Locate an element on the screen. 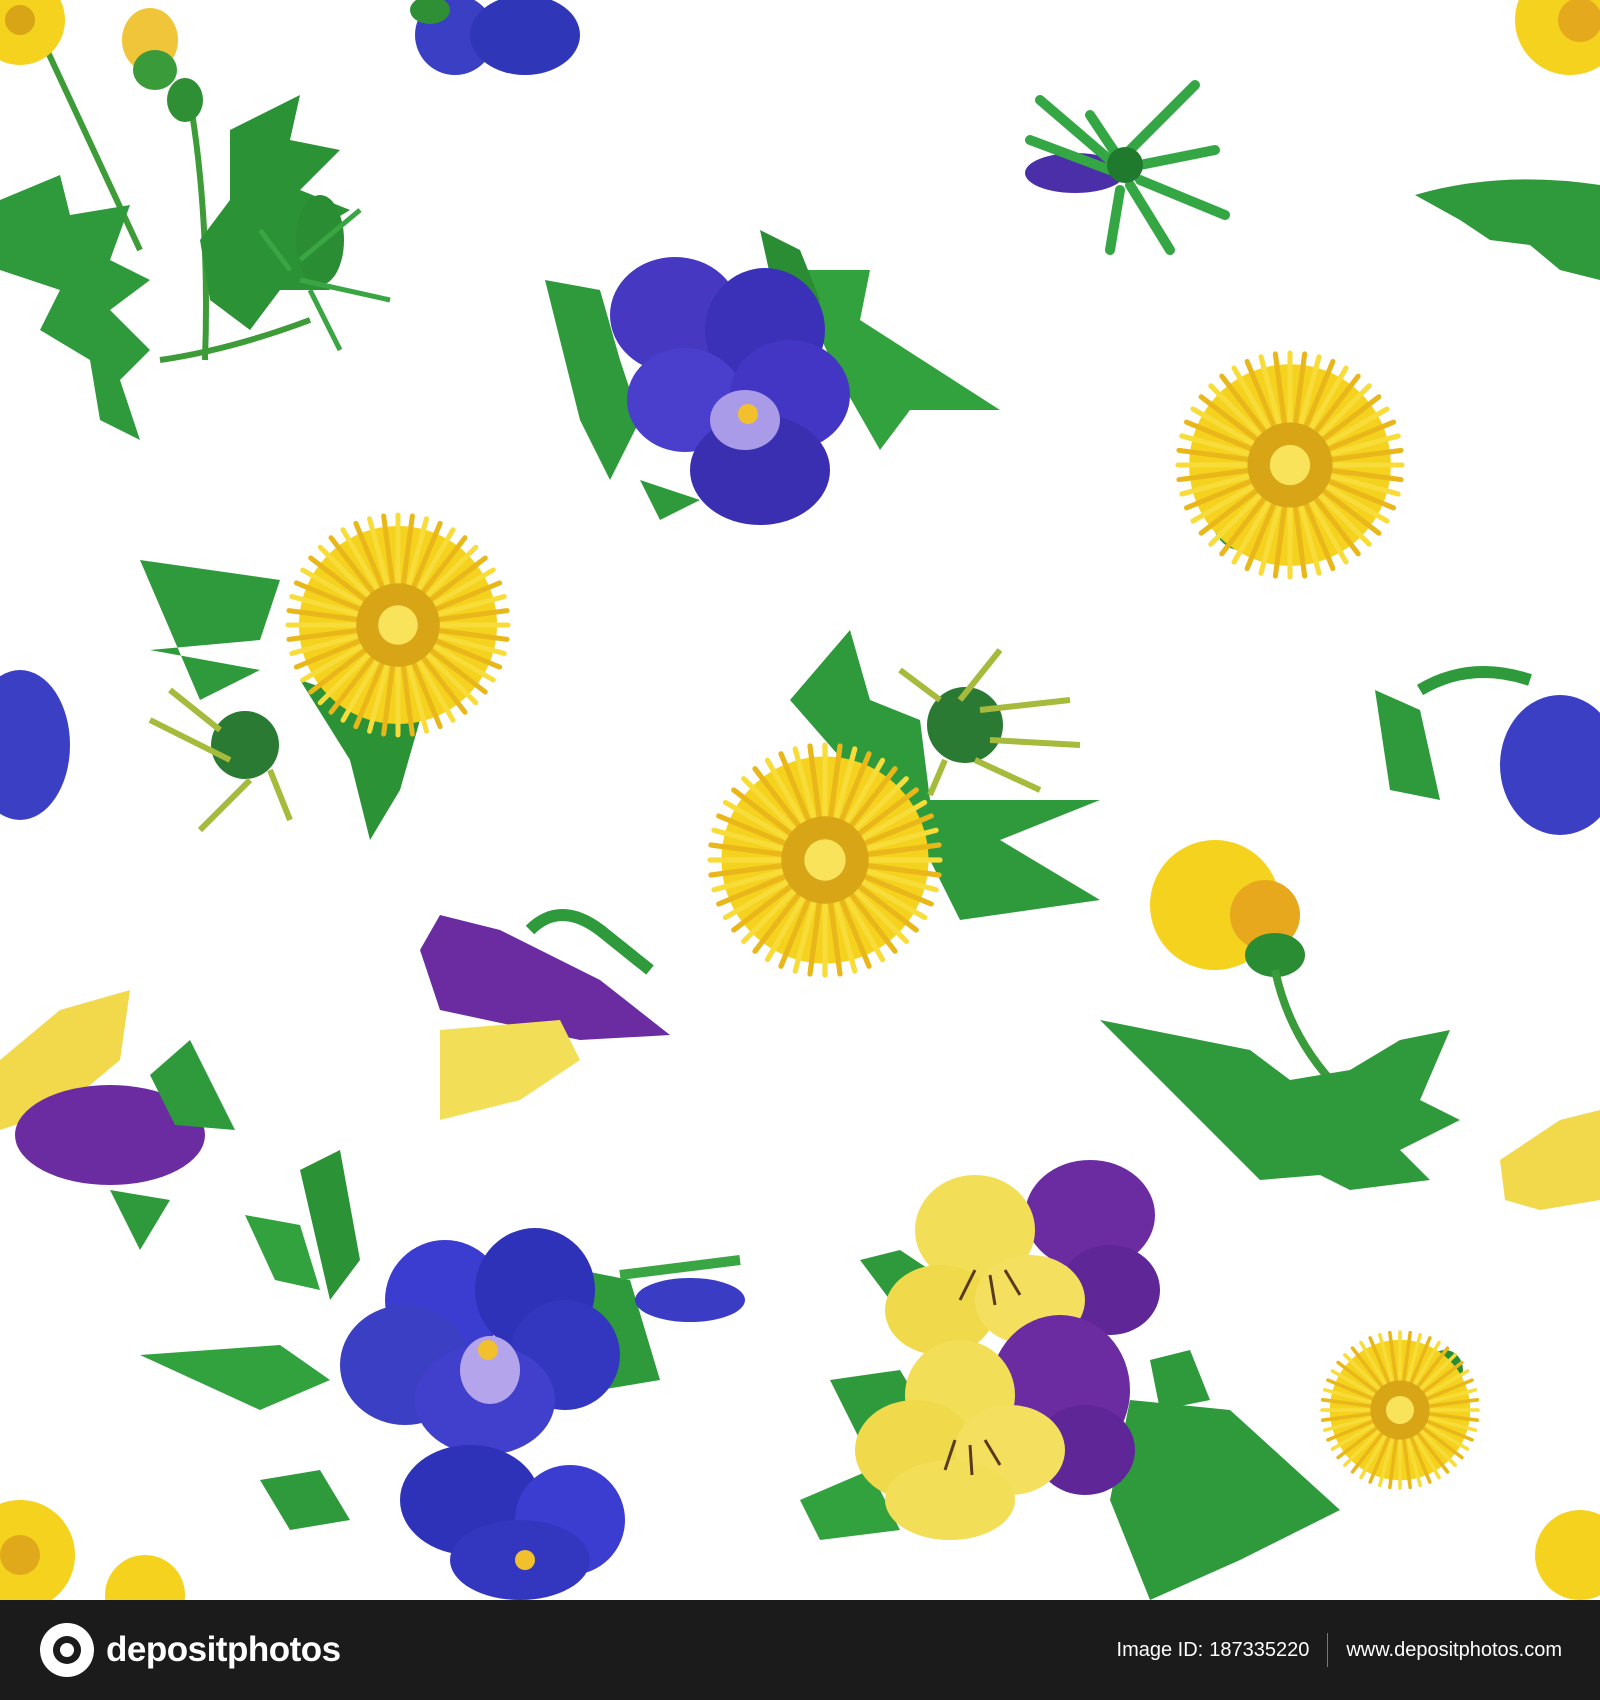  brand-name: depositphotos is located at coordinates (223, 1649).